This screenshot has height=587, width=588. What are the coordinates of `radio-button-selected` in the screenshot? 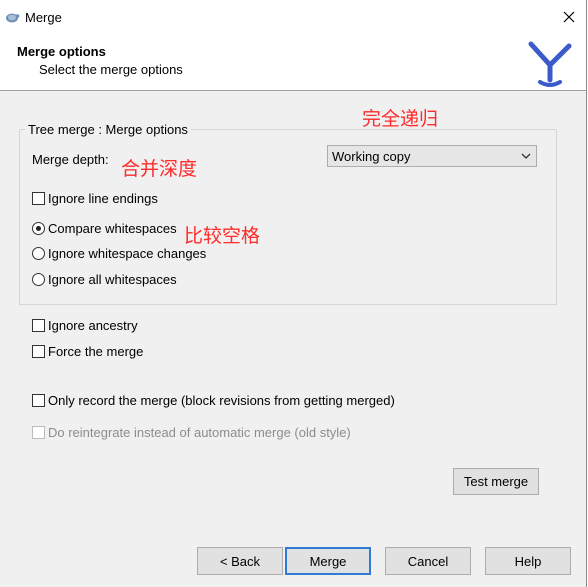 It's located at (38, 228).